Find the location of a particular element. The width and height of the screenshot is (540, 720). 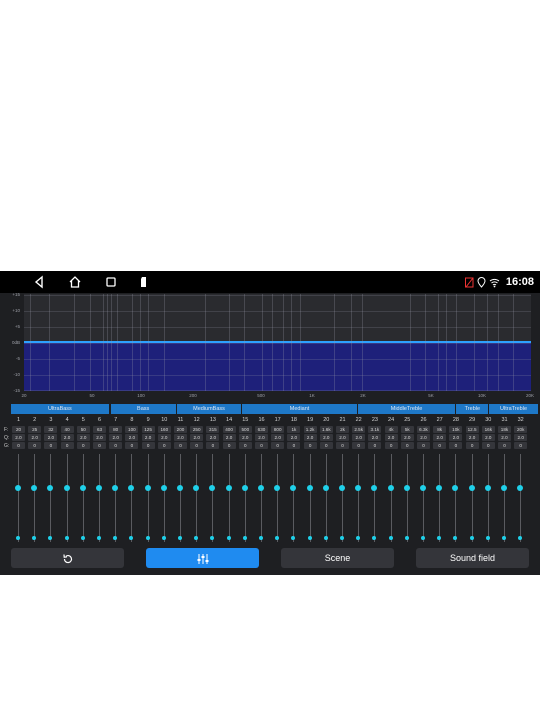

recents-button is located at coordinates (111, 282).